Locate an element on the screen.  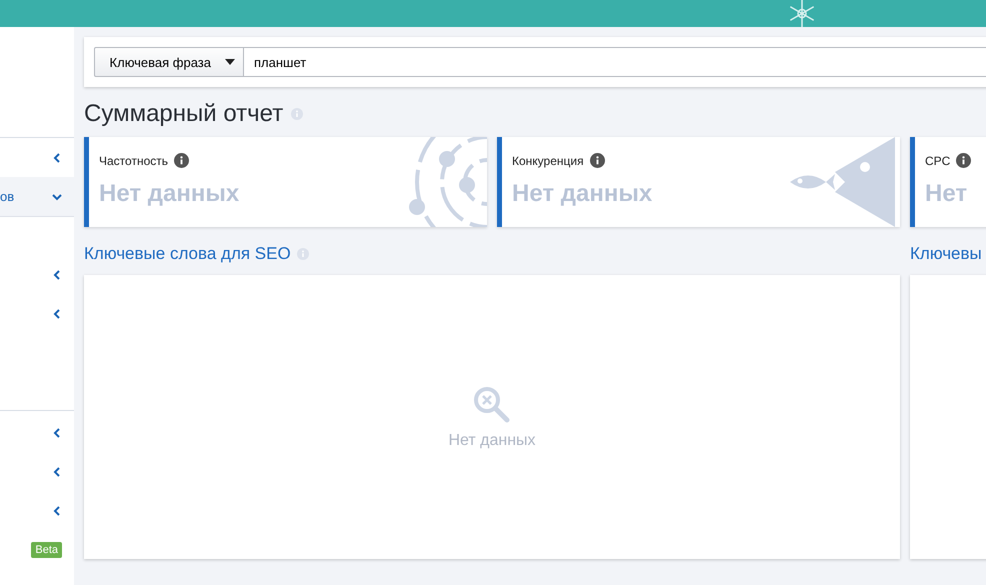
search-mode-dropdown: Ключевая фраза is located at coordinates (169, 62).